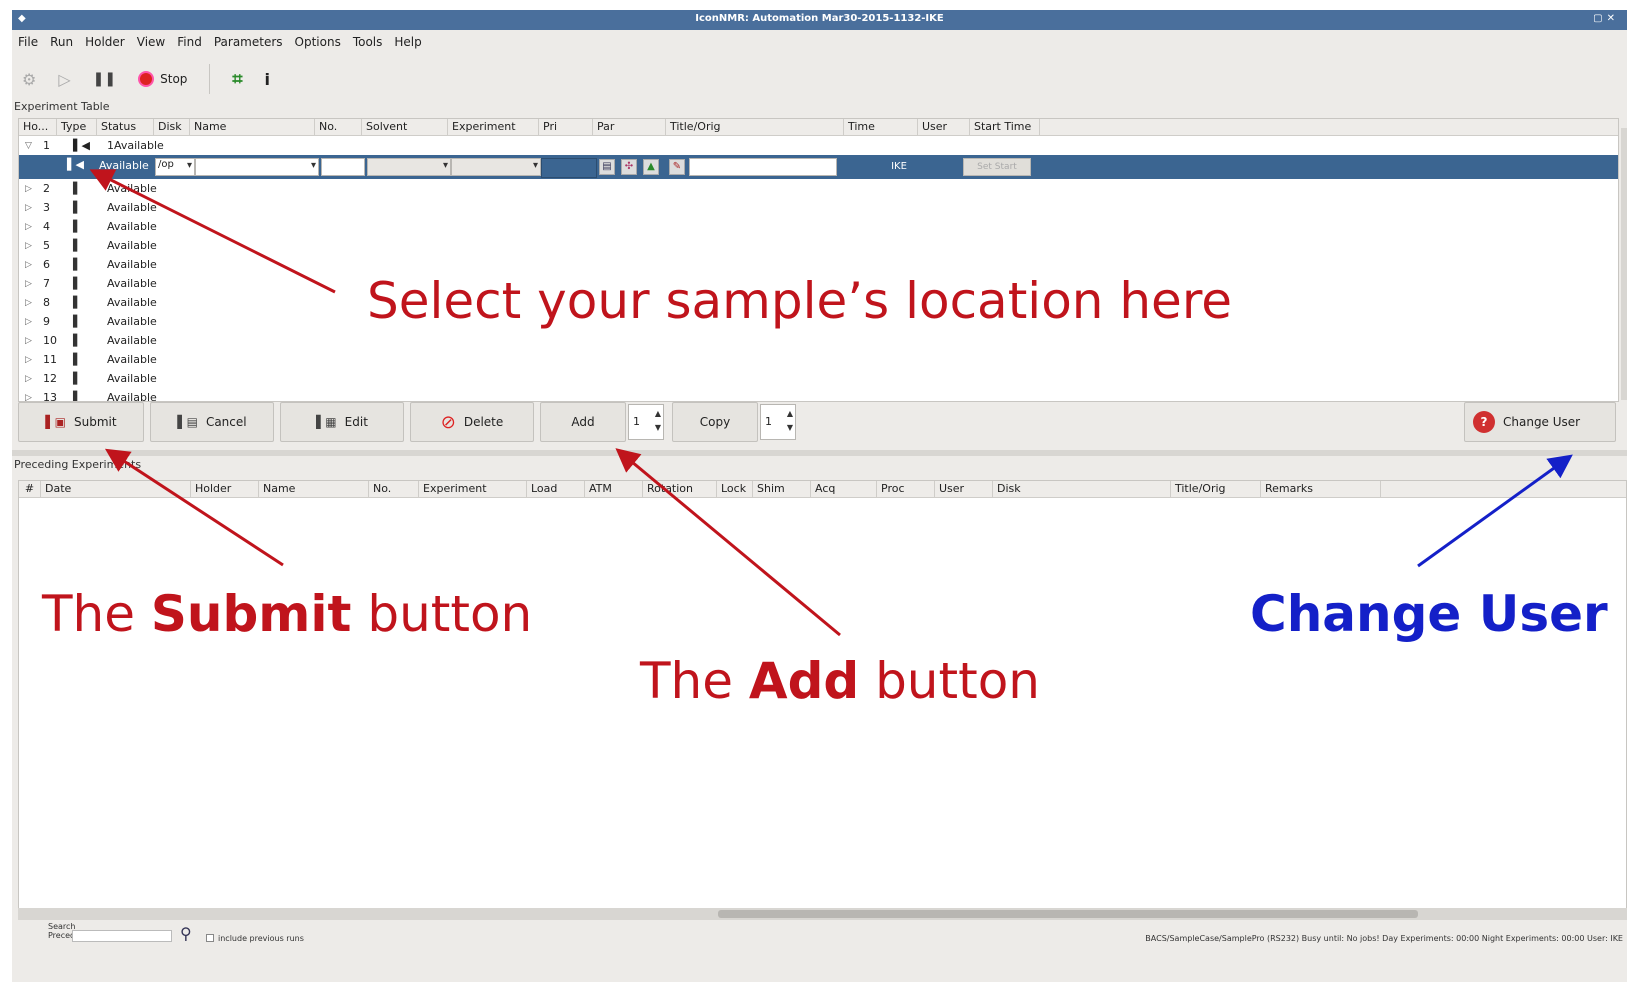  Describe the element at coordinates (61, 42) in the screenshot. I see `menu-run: Run` at that location.